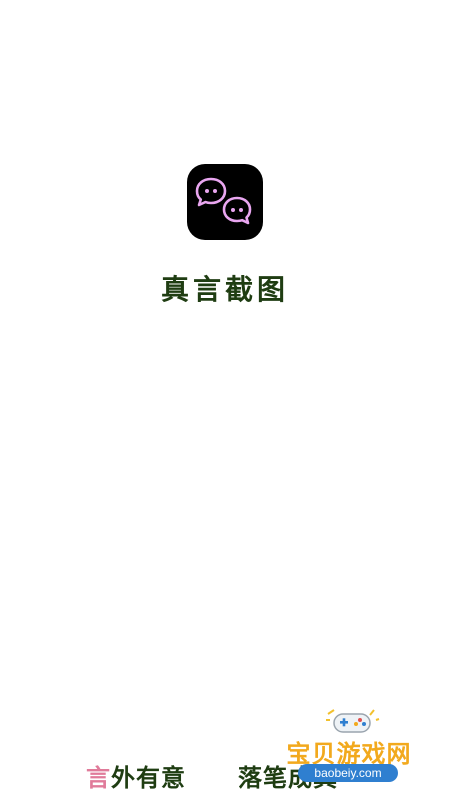  Describe the element at coordinates (224, 289) in the screenshot. I see `app-name: 真言截图` at that location.